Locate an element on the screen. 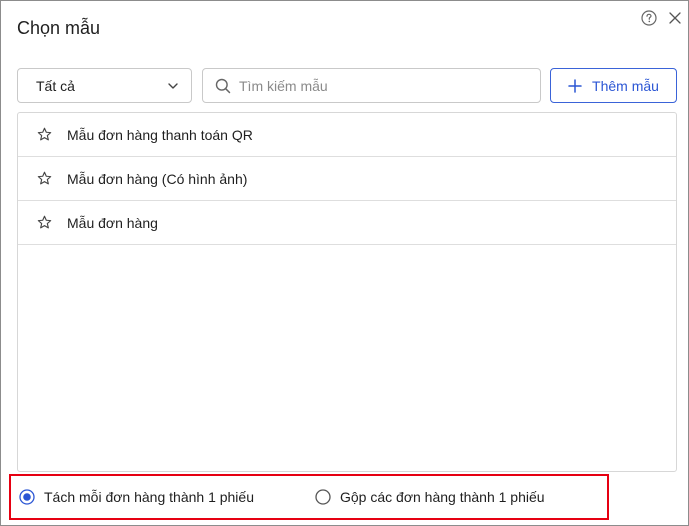 The image size is (689, 526). template-search-box is located at coordinates (371, 85).